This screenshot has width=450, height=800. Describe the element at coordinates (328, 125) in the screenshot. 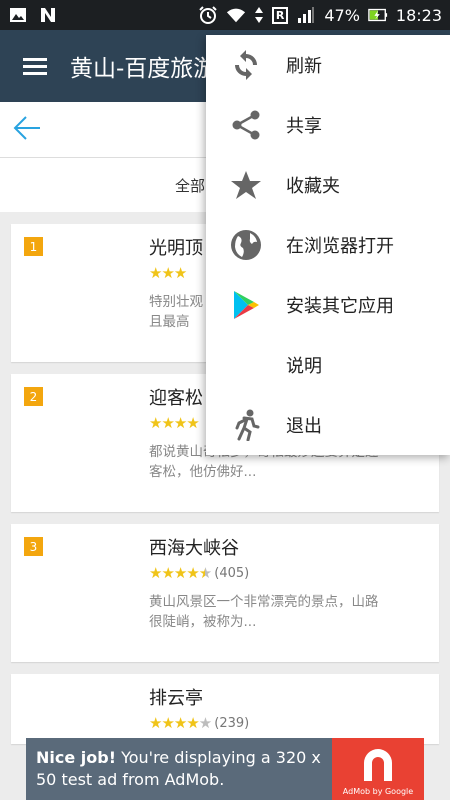

I see `menu-item-share: 共享` at that location.